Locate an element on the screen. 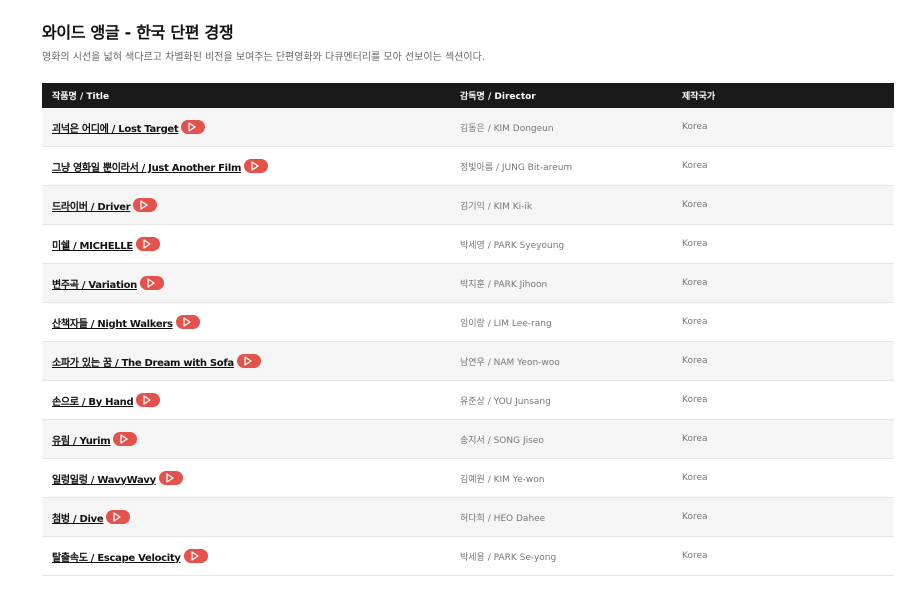 This screenshot has height=599, width=920. film-title-link: 괴넉은 어디에 / Lost Target is located at coordinates (115, 129).